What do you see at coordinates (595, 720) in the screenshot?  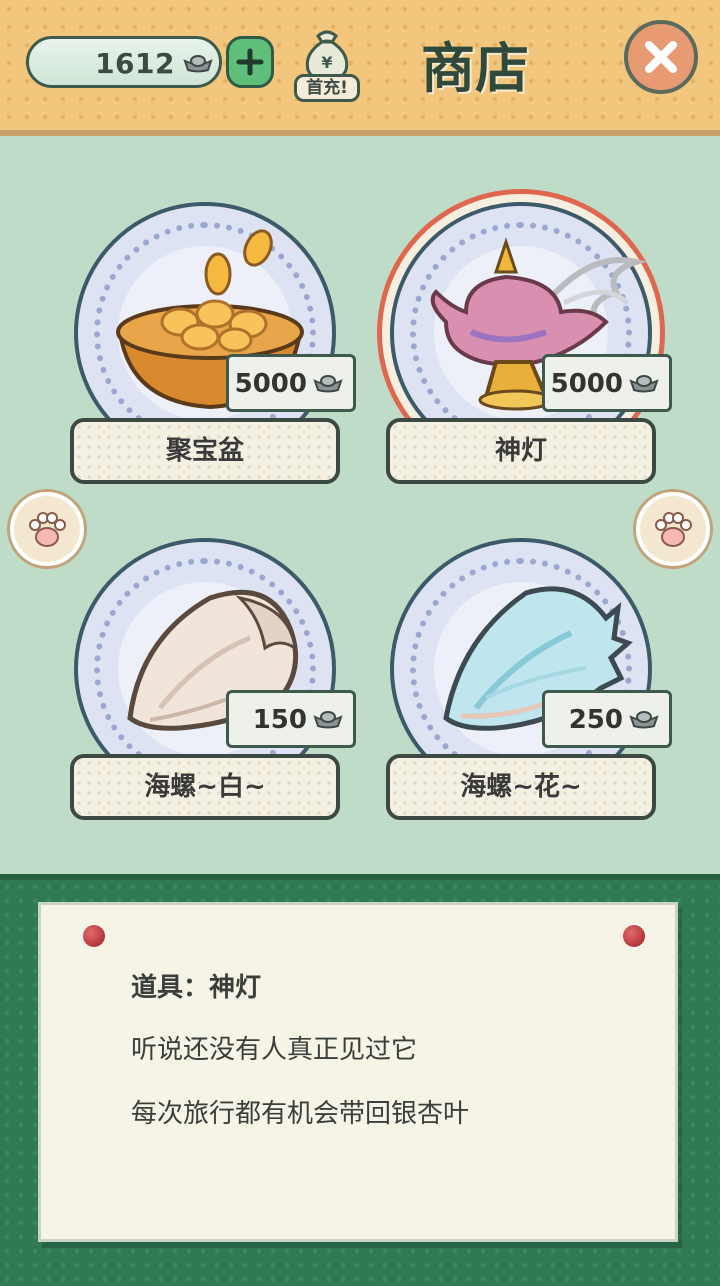 I see `item-price: 250` at bounding box center [595, 720].